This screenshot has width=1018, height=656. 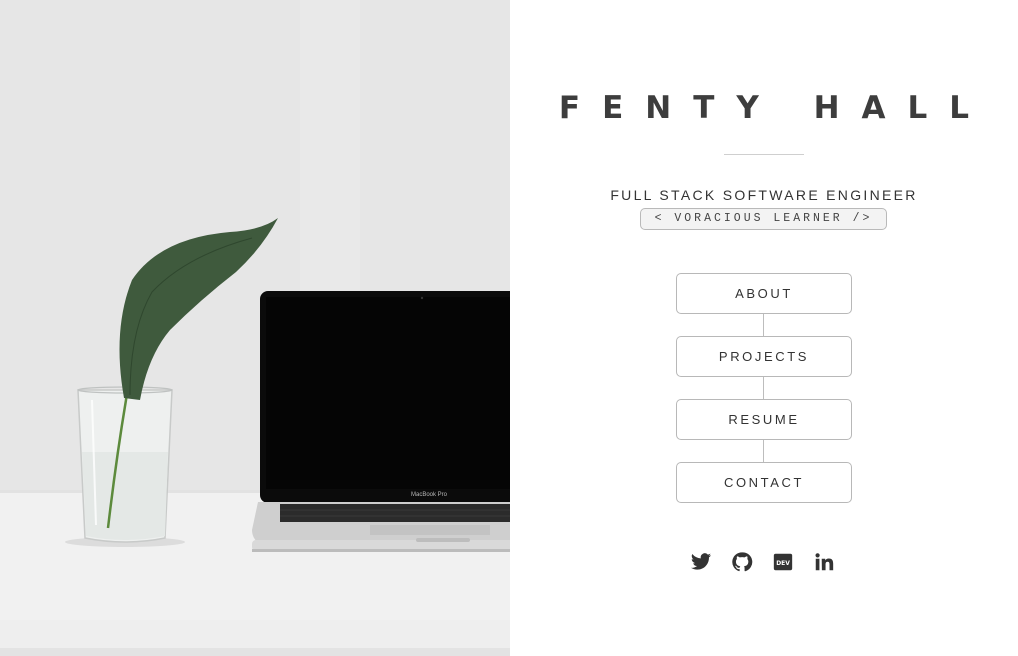 What do you see at coordinates (763, 219) in the screenshot?
I see `profile-tagline: < VORACIOUS LEARNER />` at bounding box center [763, 219].